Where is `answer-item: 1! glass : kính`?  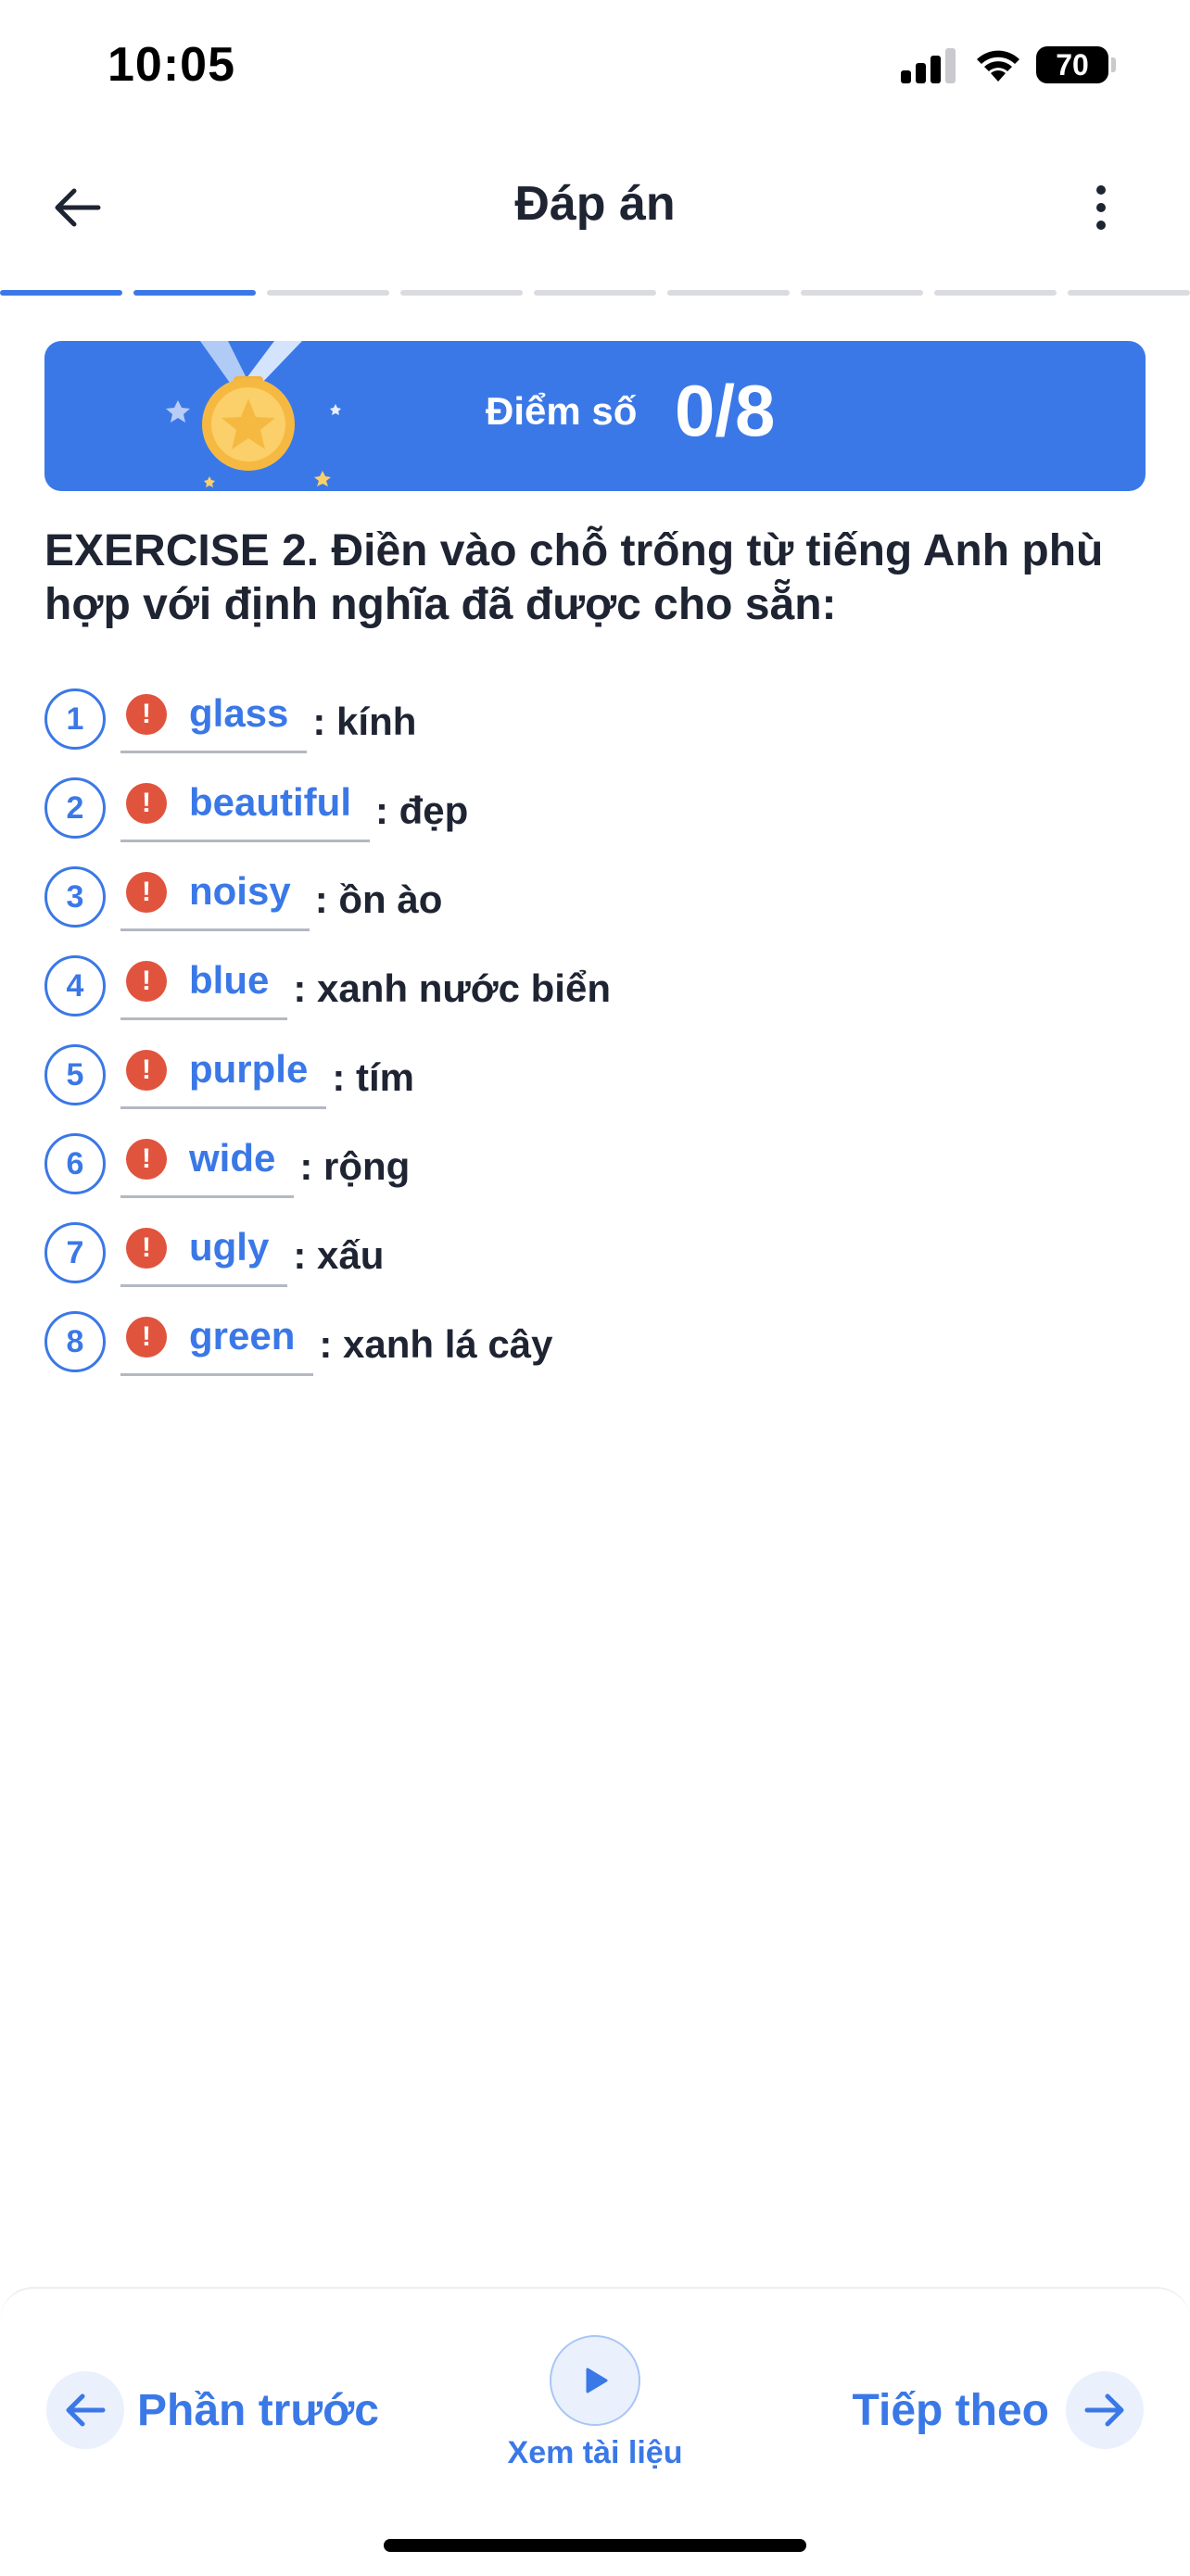
answer-item: 1! glass : kính is located at coordinates (595, 719).